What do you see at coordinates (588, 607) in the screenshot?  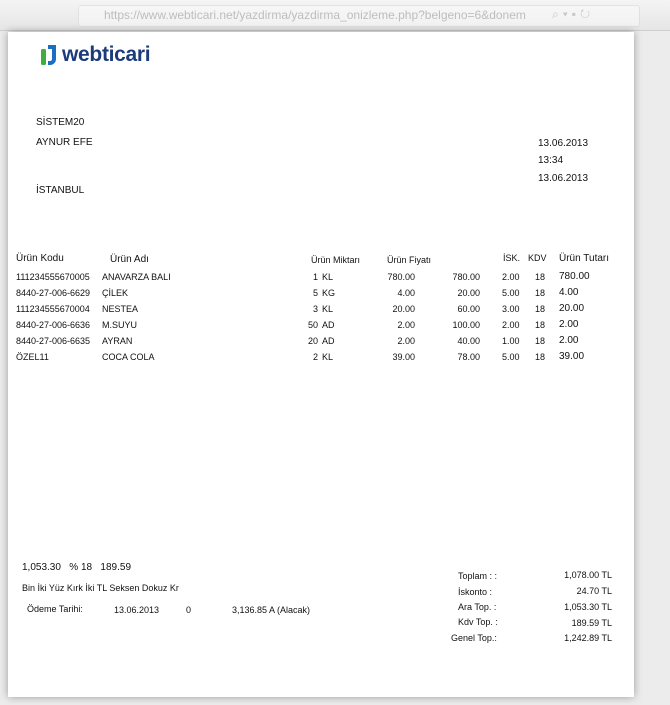 I see `subtotal-value: 1,053.30 TL` at bounding box center [588, 607].